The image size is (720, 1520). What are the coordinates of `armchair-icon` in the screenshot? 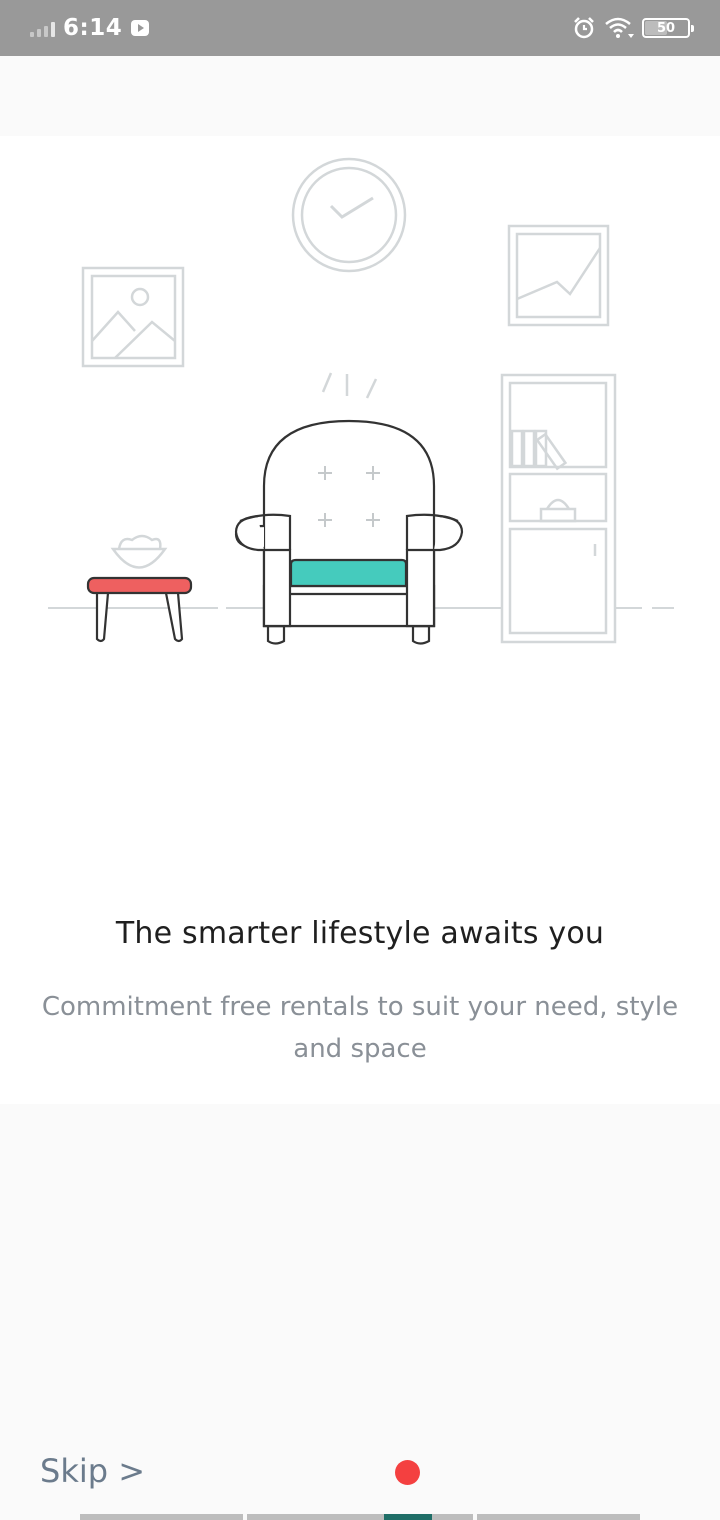 It's located at (349, 508).